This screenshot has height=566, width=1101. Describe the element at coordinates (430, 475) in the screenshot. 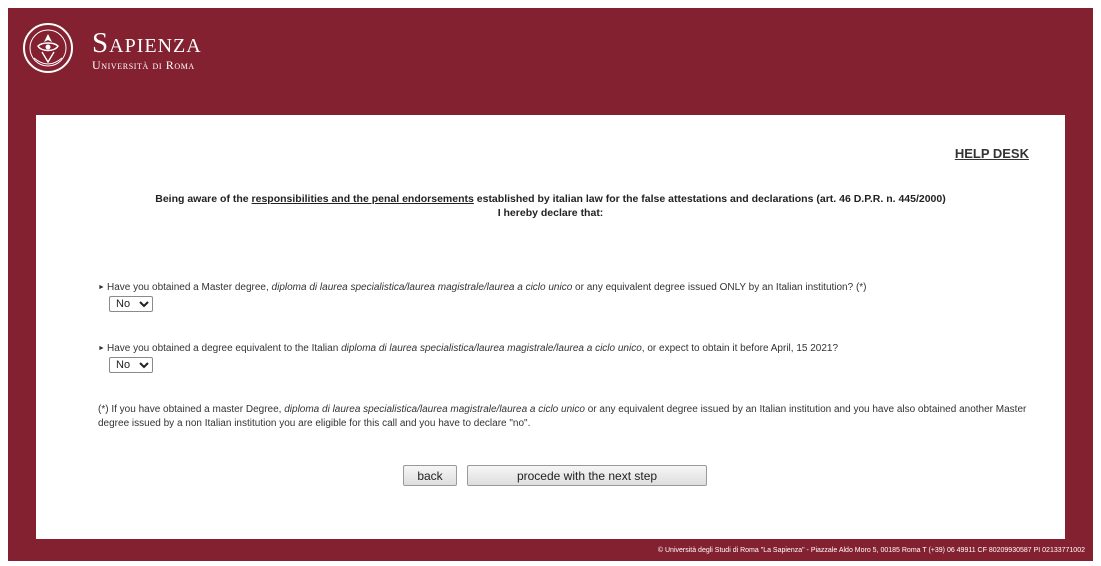

I see `back-button: back` at that location.